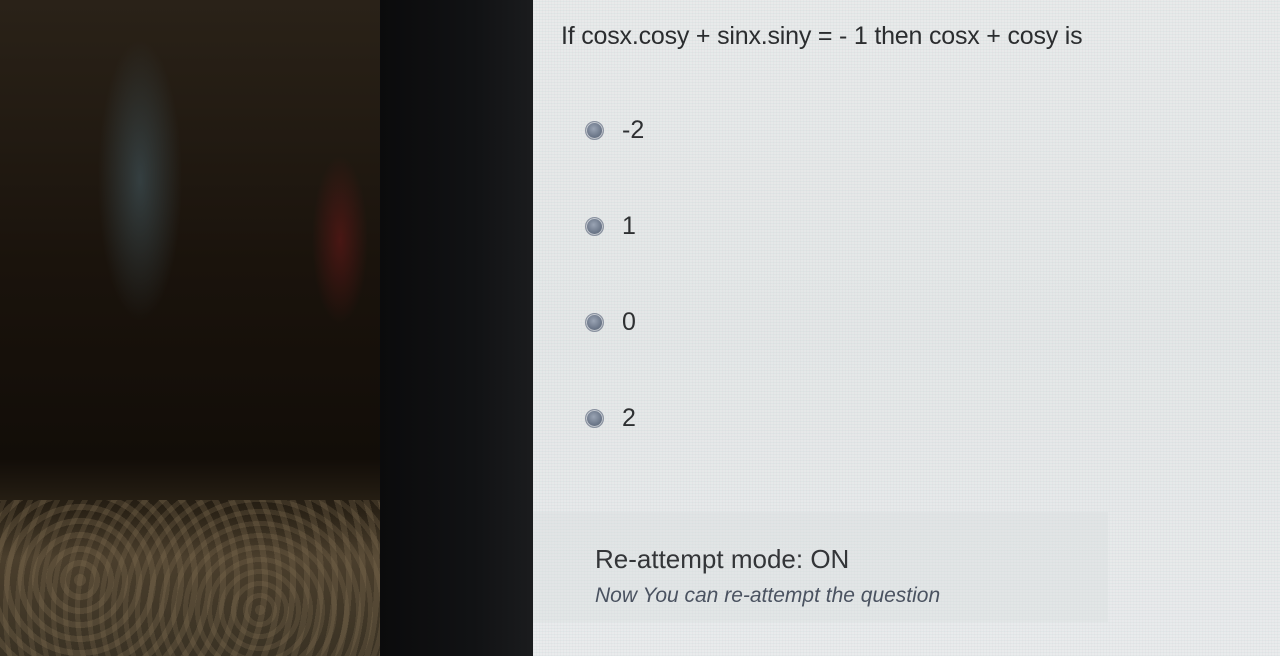 This screenshot has height=656, width=1280. I want to click on option-minus-2: -2, so click(614, 130).